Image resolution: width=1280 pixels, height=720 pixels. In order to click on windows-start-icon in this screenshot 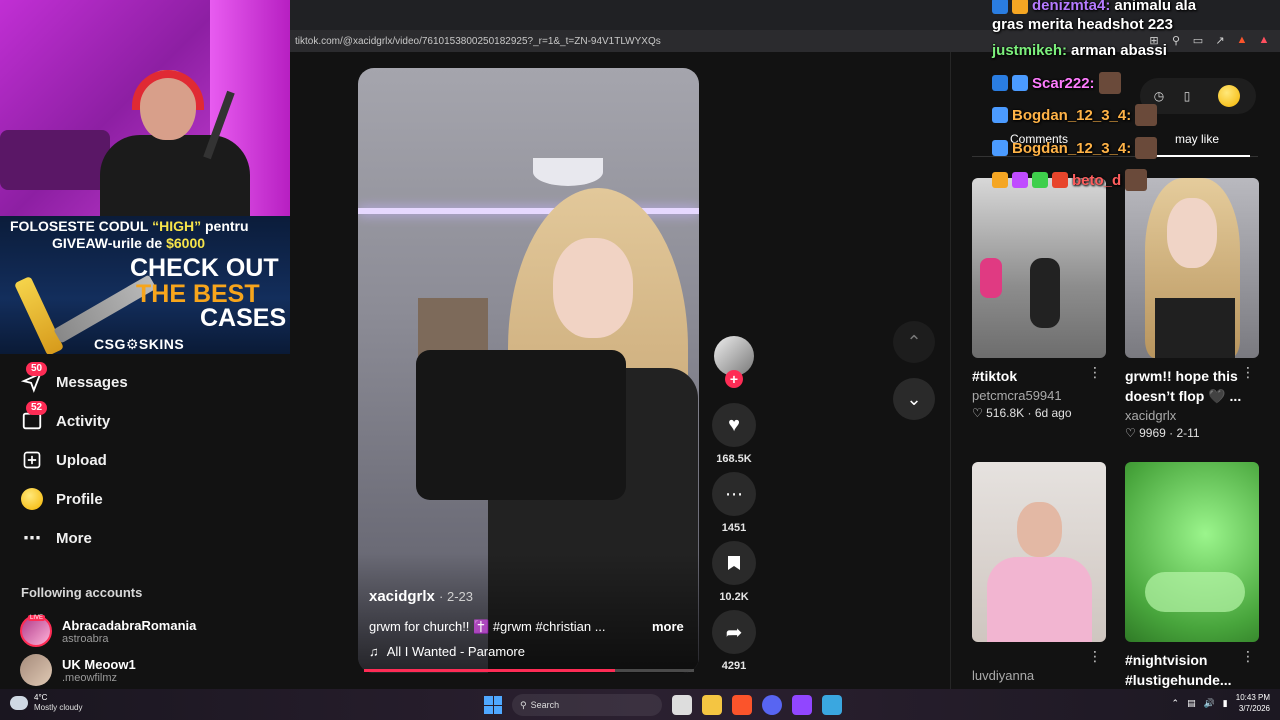, I will do `click(493, 705)`.